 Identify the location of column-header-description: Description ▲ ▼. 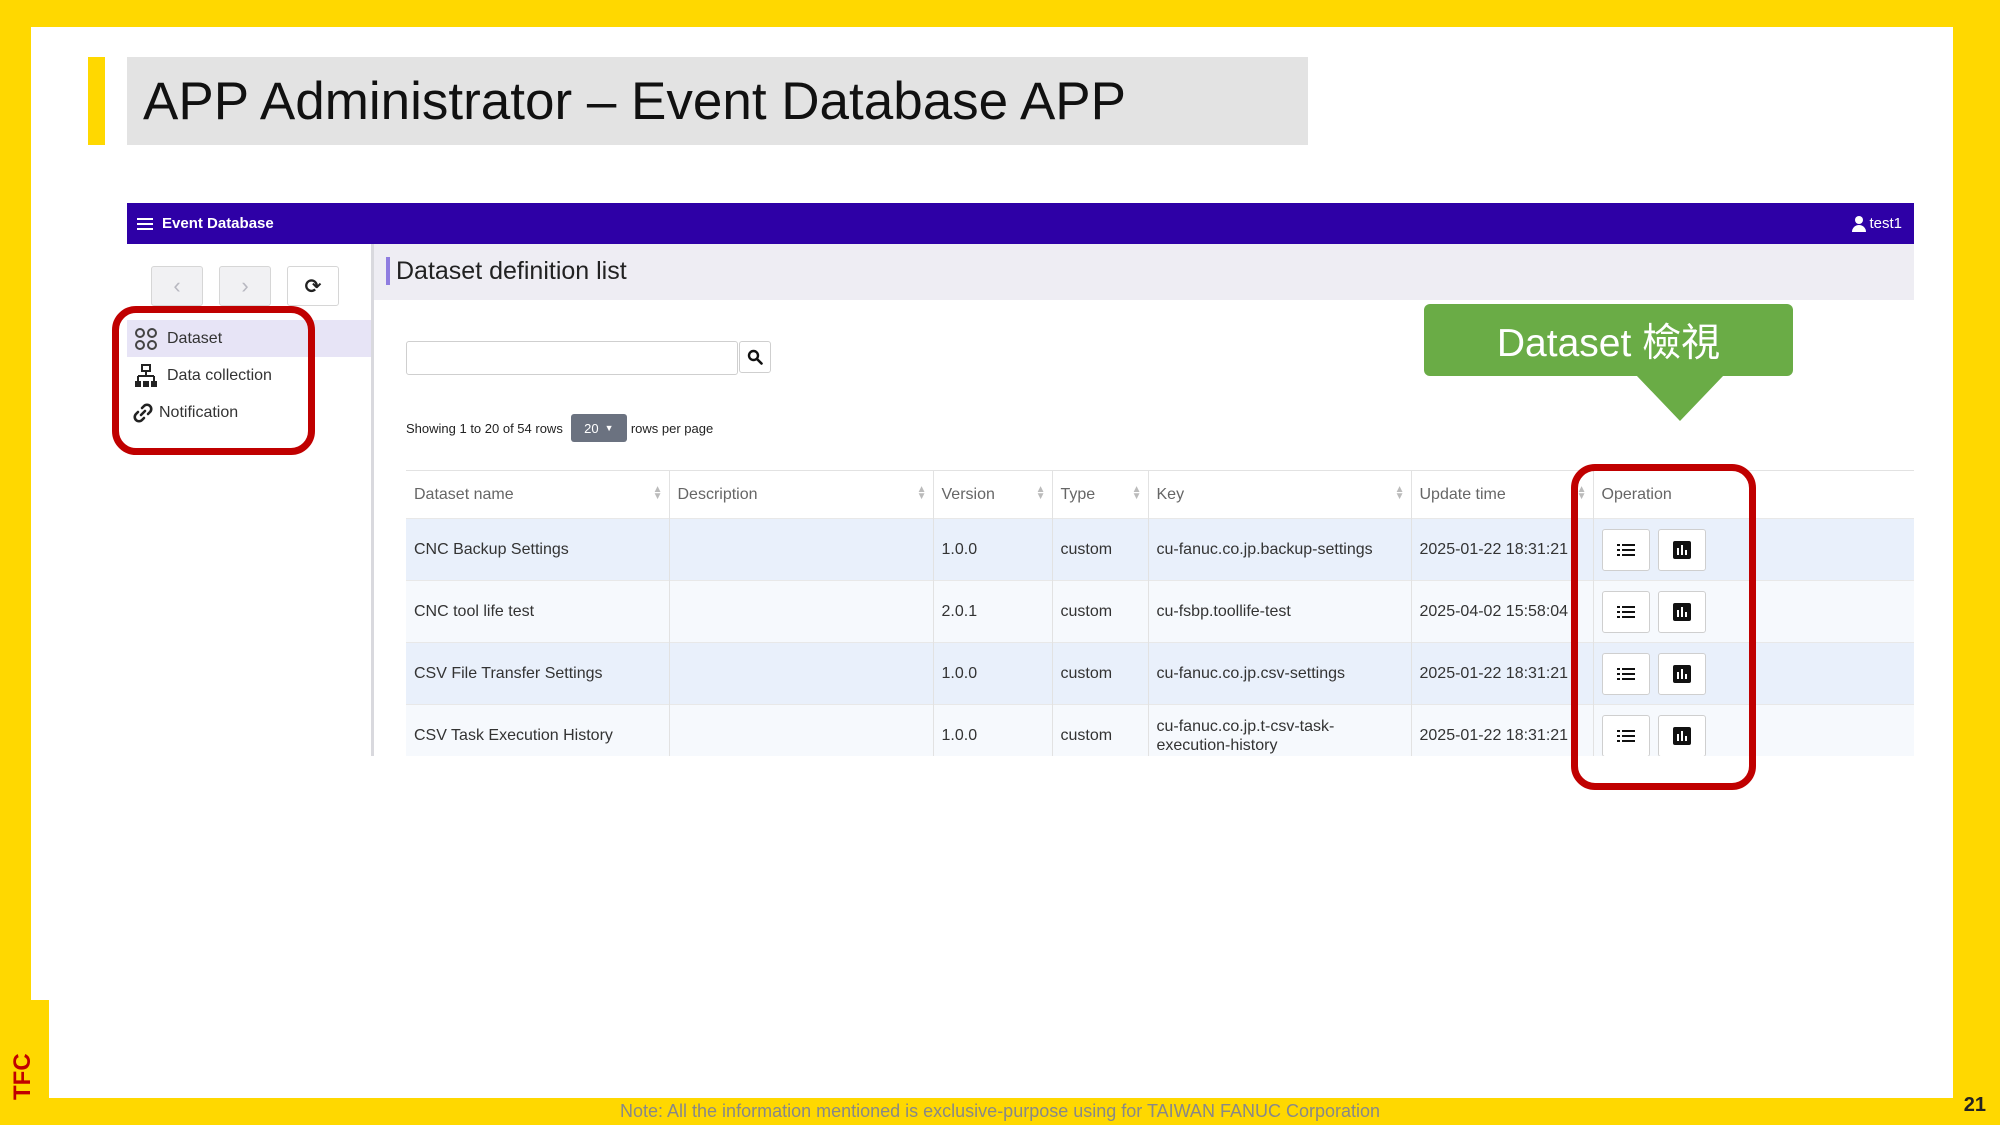
(801, 494).